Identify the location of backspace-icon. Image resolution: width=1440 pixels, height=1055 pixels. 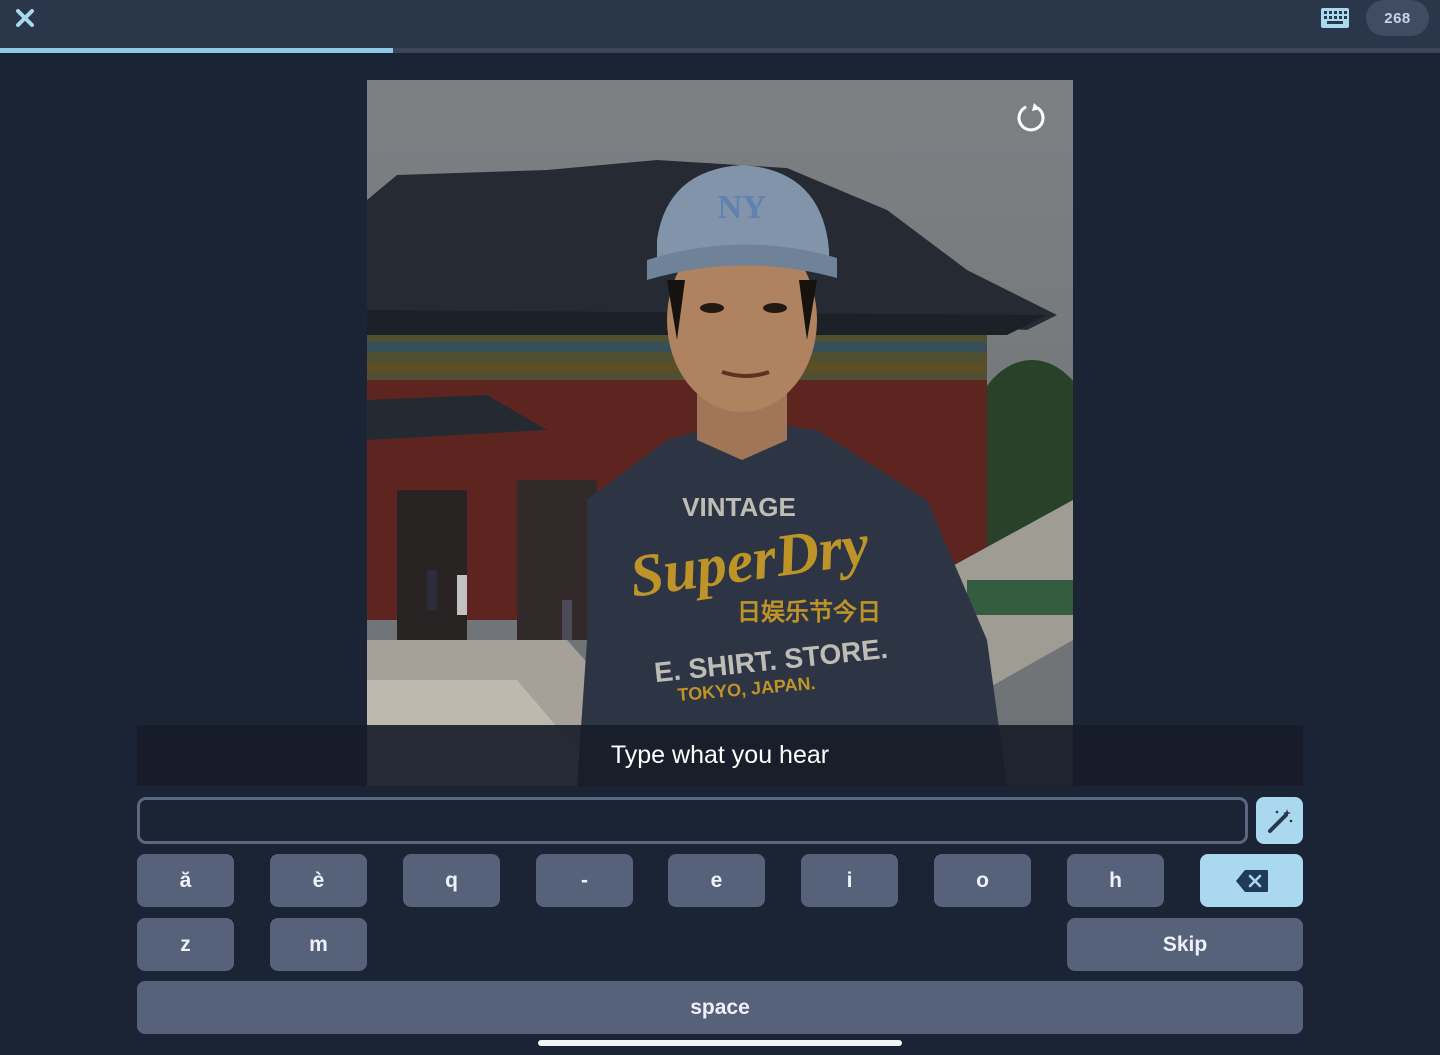
(1251, 880).